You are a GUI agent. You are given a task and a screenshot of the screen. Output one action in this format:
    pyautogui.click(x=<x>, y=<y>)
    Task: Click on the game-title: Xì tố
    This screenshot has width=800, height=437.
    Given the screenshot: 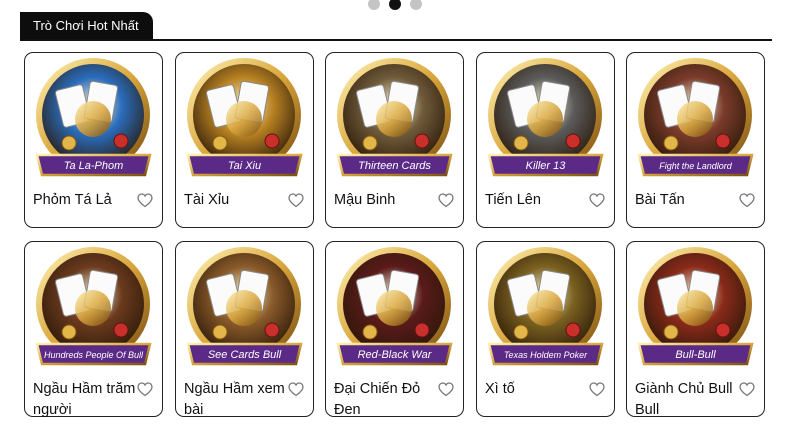 What is the action you would take?
    pyautogui.click(x=540, y=389)
    